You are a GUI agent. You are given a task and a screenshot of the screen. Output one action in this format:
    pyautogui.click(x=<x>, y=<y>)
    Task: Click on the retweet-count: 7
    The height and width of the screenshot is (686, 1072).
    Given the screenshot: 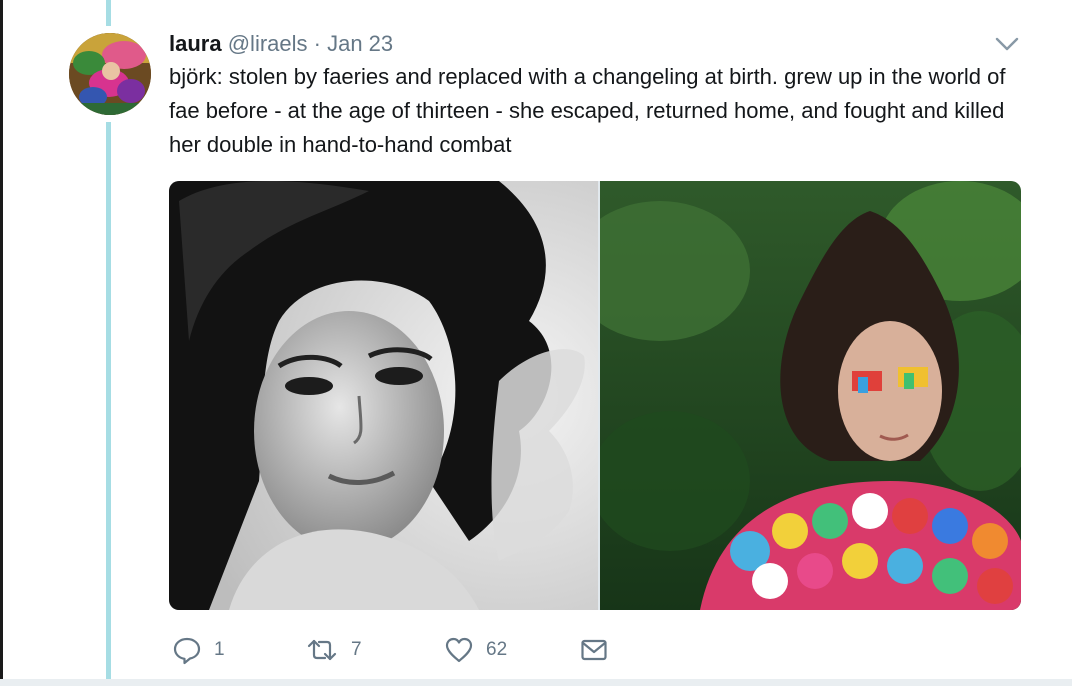 What is the action you would take?
    pyautogui.click(x=356, y=649)
    